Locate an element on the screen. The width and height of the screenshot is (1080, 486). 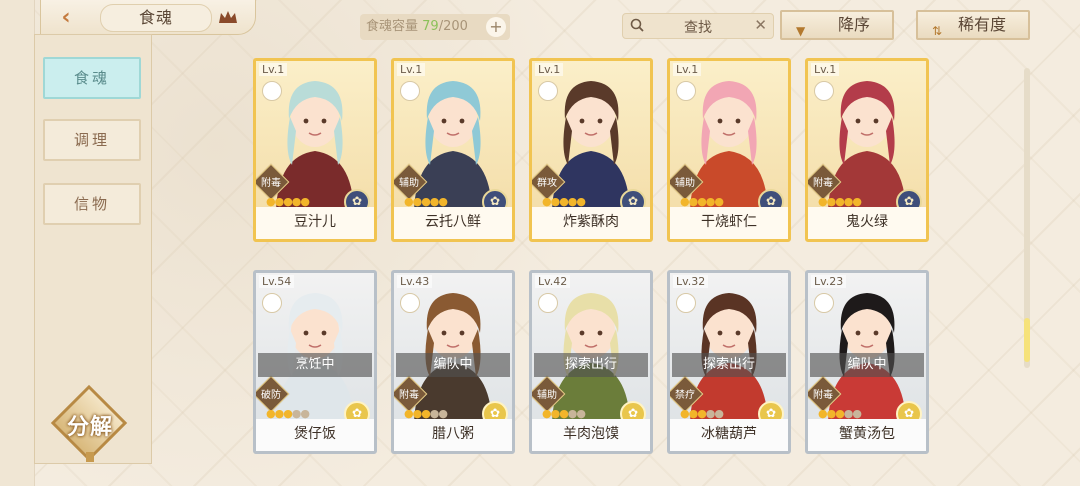
sort-rarity-button: ⇅ 稀有度 is located at coordinates (973, 25).